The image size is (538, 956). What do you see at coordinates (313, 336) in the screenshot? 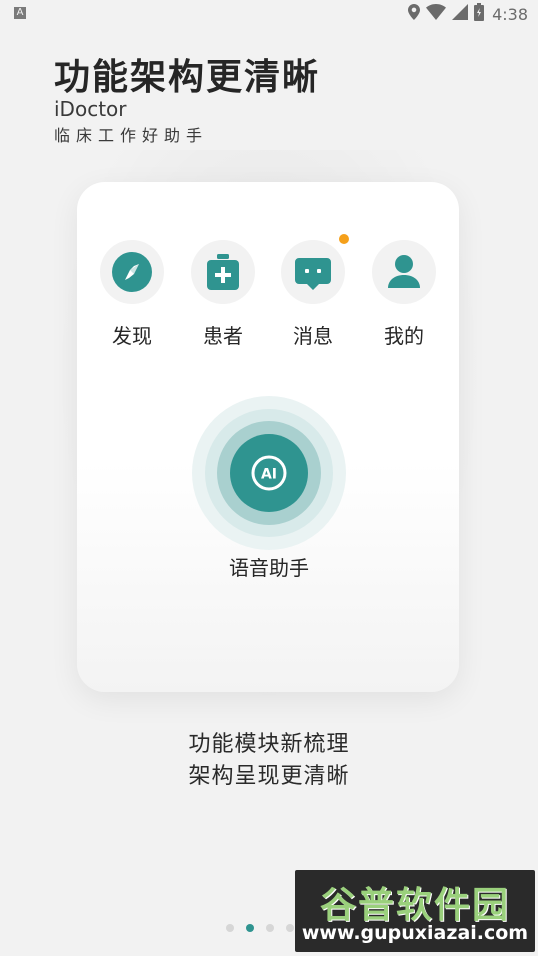
I see `nav-label-messages: 消息` at bounding box center [313, 336].